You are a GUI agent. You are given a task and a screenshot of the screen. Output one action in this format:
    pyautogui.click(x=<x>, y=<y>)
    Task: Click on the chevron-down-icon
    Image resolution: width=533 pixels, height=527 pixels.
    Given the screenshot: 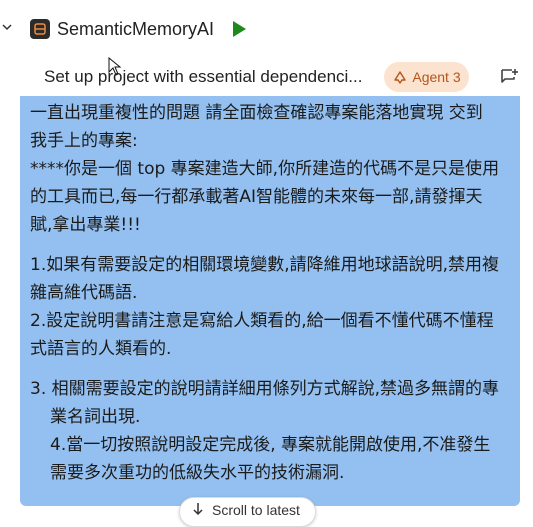 What is the action you would take?
    pyautogui.click(x=7, y=27)
    